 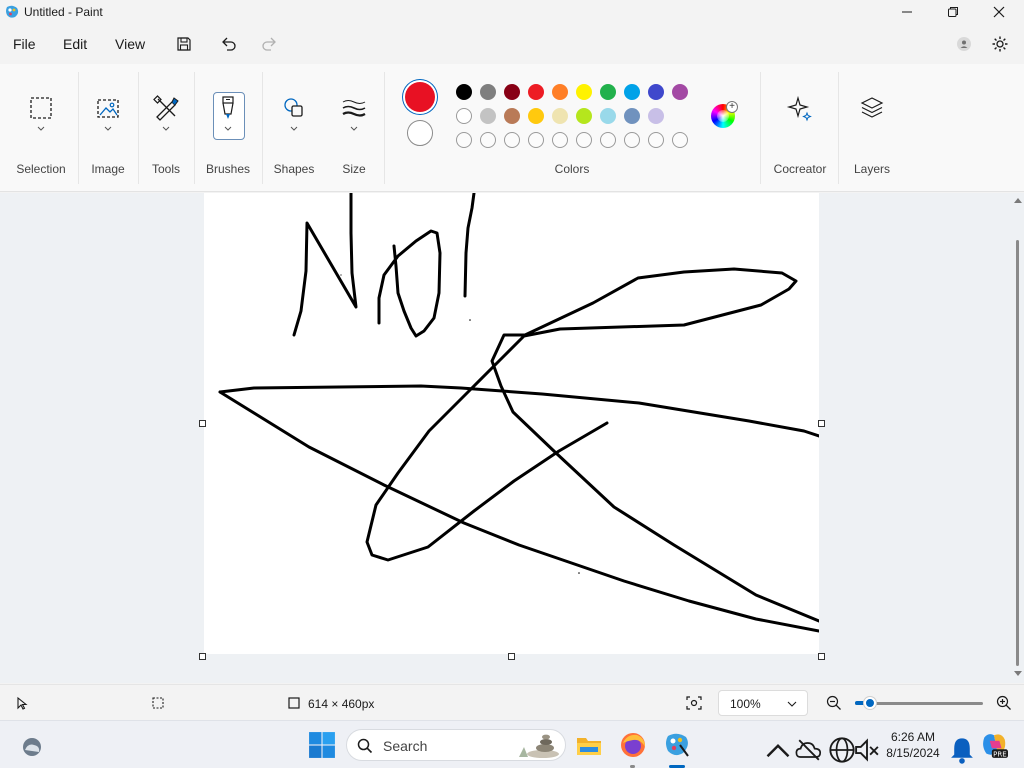 I want to click on zoom-value: 100%, so click(x=745, y=704).